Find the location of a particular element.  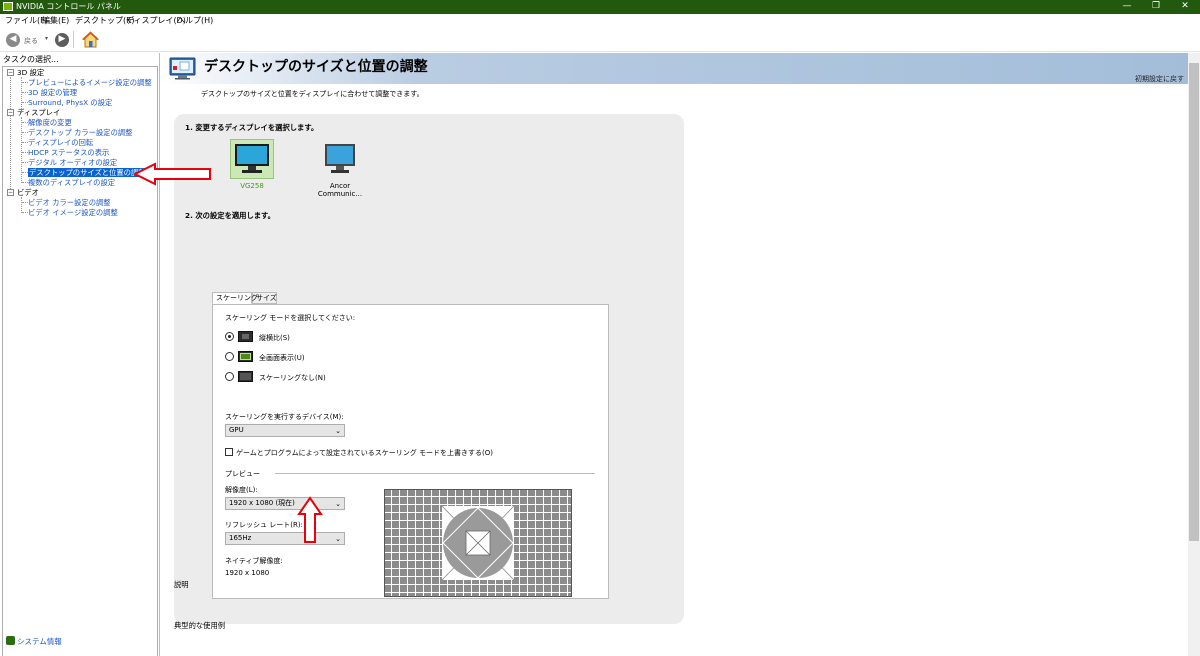

tree-group-3d: 3D 設定 is located at coordinates (30, 72).